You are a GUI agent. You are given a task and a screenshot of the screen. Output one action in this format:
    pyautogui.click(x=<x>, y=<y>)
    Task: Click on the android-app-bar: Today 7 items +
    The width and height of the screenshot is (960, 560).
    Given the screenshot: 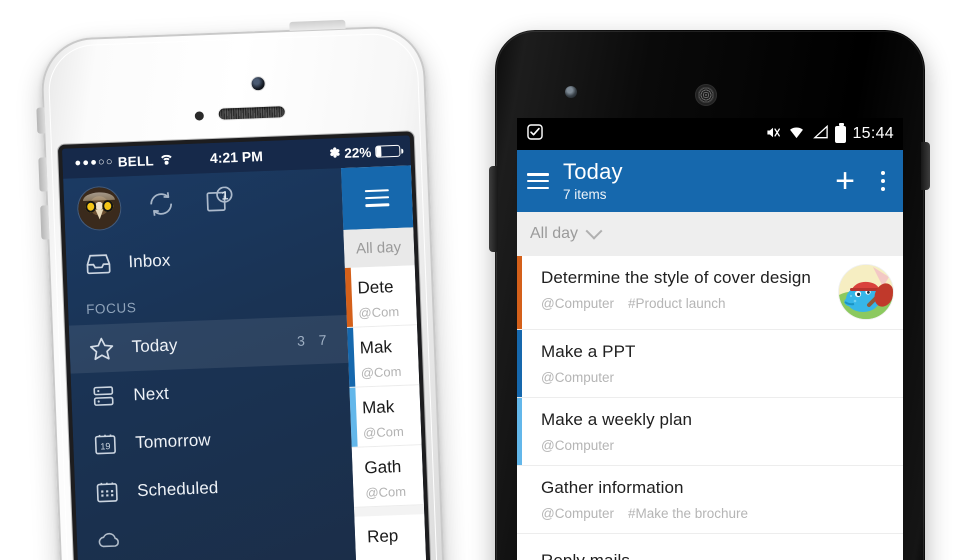 What is the action you would take?
    pyautogui.click(x=710, y=181)
    